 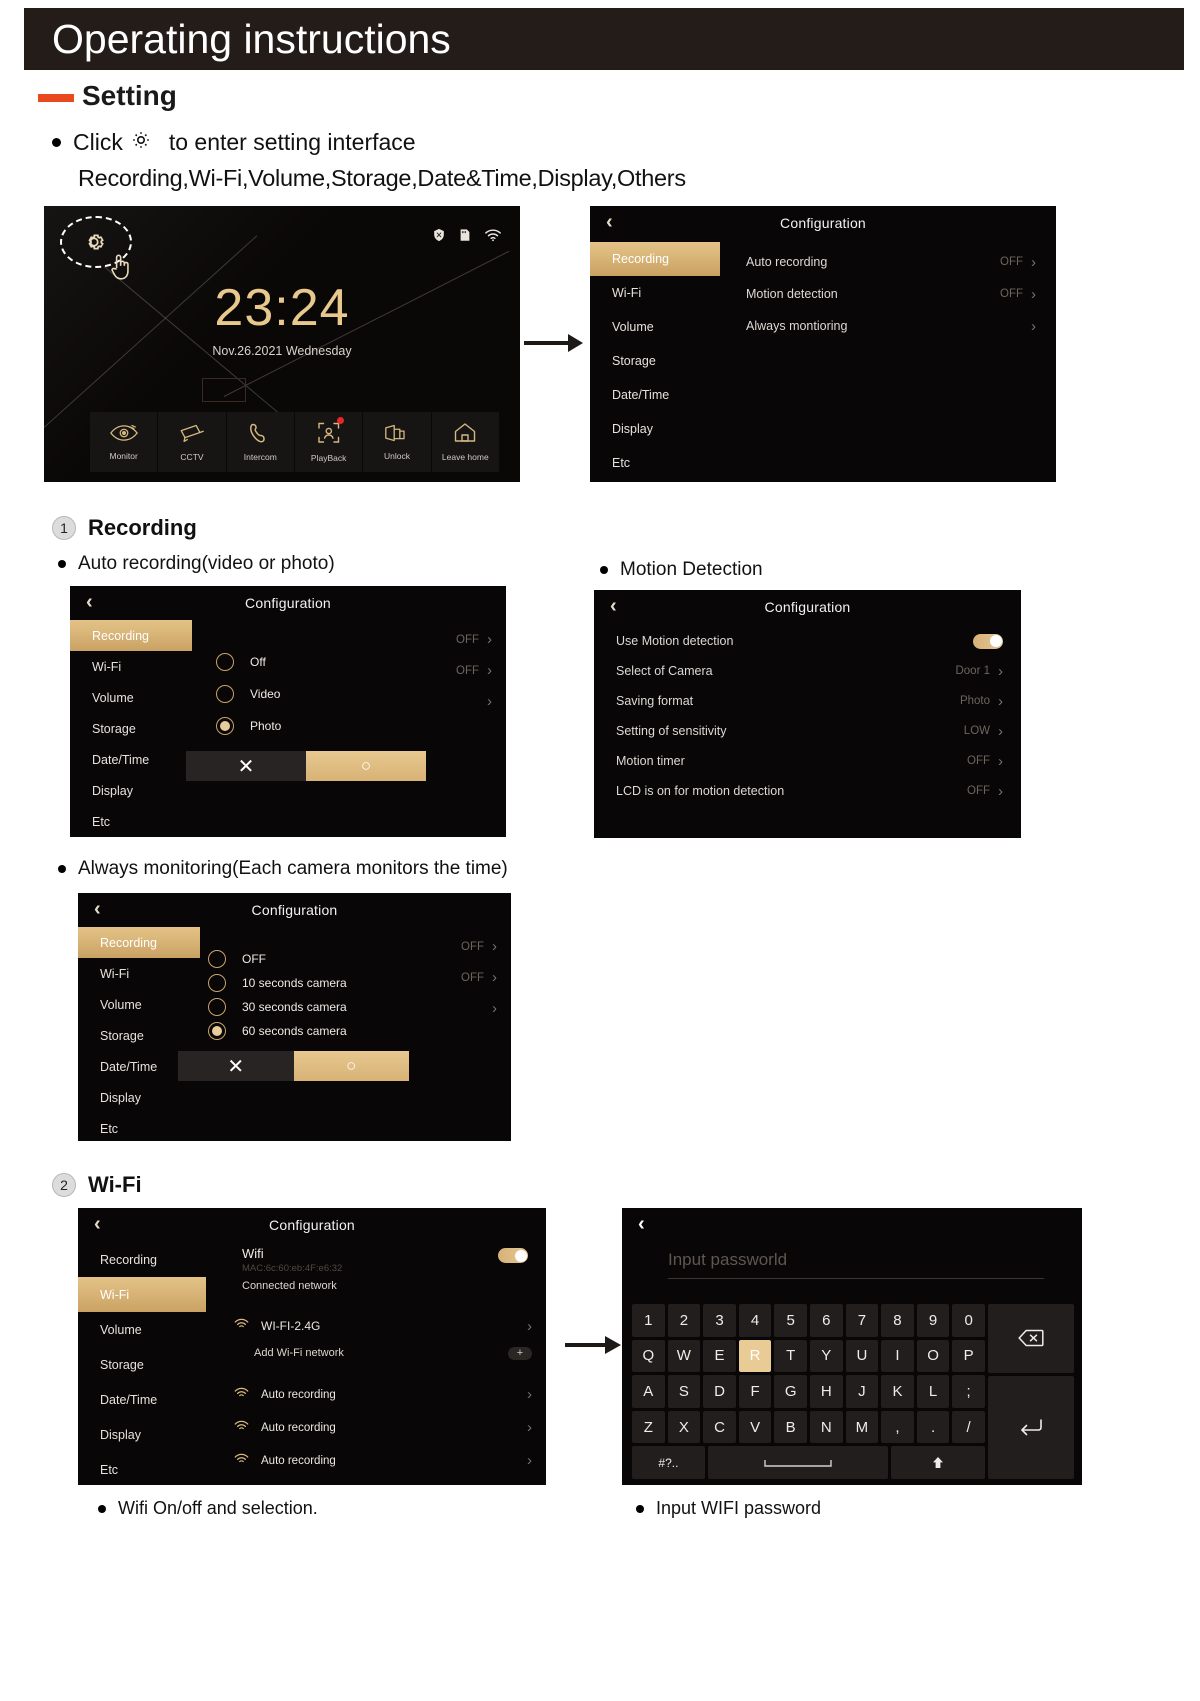 I want to click on key-backspace, so click(x=1031, y=1338).